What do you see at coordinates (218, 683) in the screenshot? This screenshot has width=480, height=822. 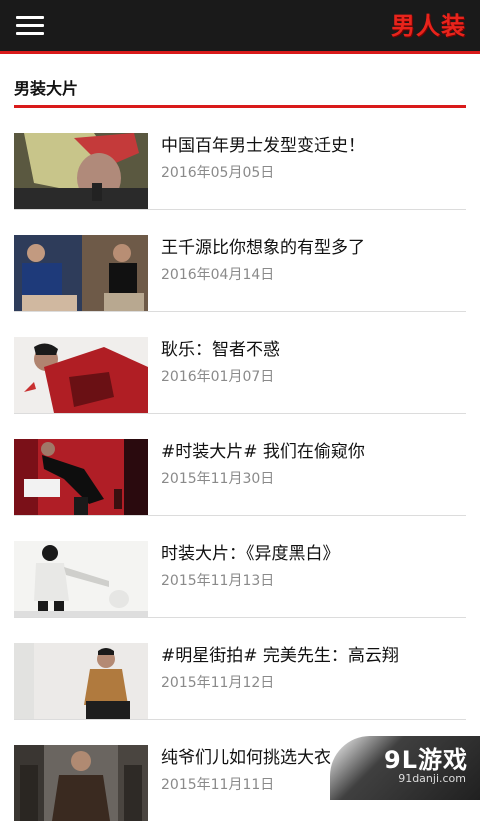 I see `article-date: 2015年11月12日` at bounding box center [218, 683].